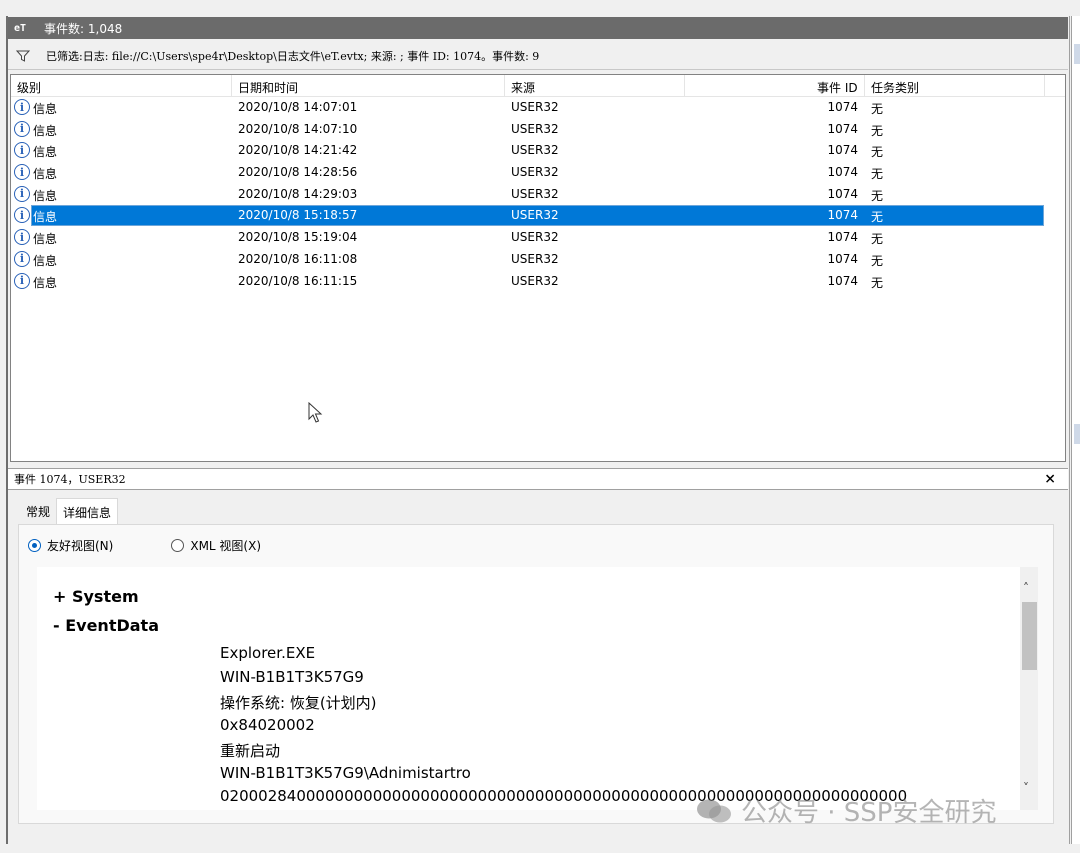 The image size is (1080, 853). I want to click on event-data-scrollbar: ˄ ˅, so click(1029, 688).